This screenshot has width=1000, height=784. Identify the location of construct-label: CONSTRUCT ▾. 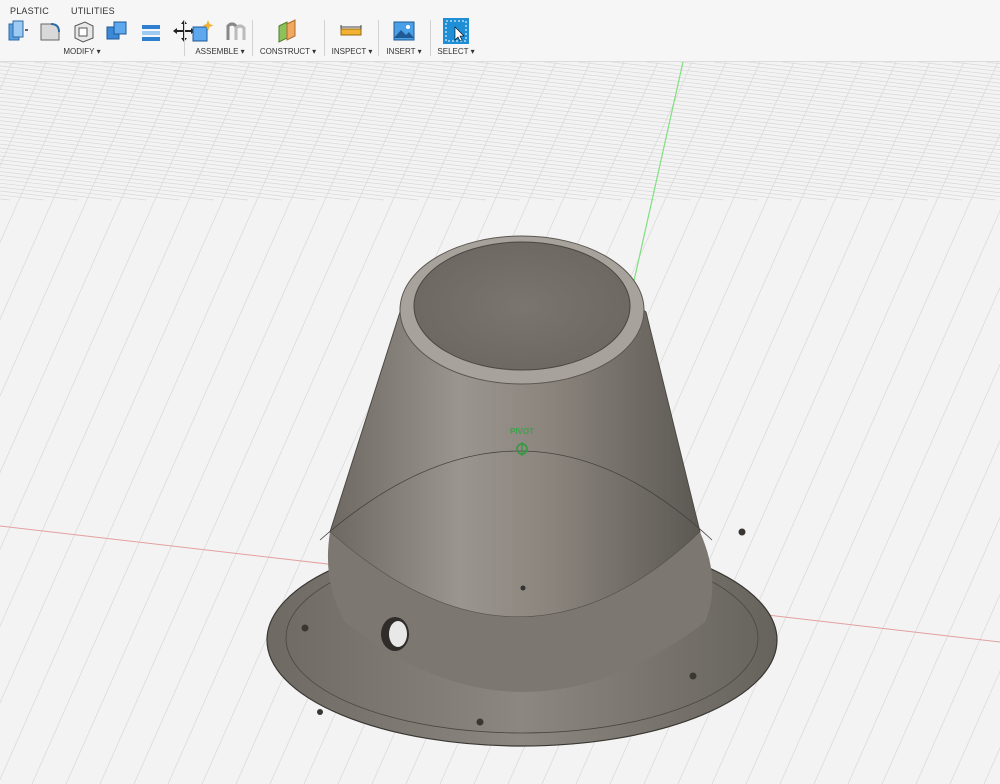
(288, 51).